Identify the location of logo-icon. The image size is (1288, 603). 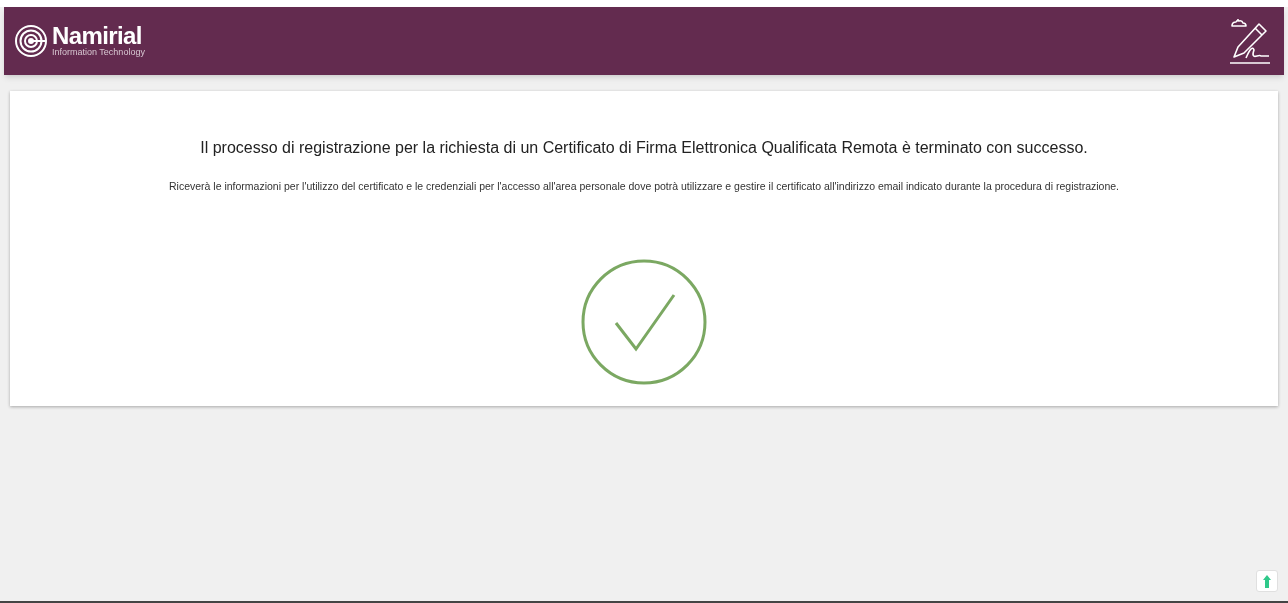
(31, 41).